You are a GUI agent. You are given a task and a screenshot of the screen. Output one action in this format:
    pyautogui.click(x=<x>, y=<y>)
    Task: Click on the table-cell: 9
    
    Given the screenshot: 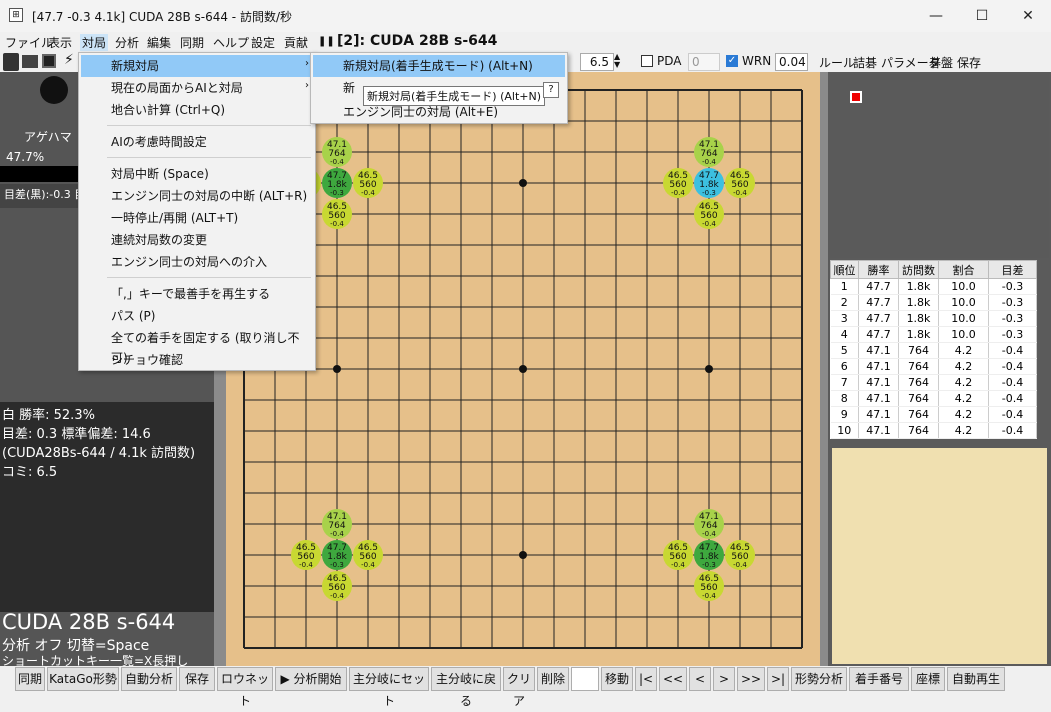 What is the action you would take?
    pyautogui.click(x=844, y=414)
    